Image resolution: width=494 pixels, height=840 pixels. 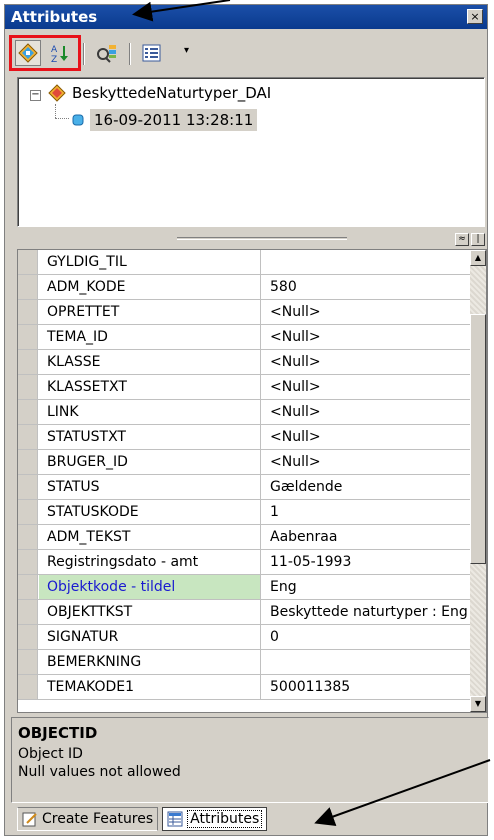 I want to click on options-list-icon, so click(x=151, y=53).